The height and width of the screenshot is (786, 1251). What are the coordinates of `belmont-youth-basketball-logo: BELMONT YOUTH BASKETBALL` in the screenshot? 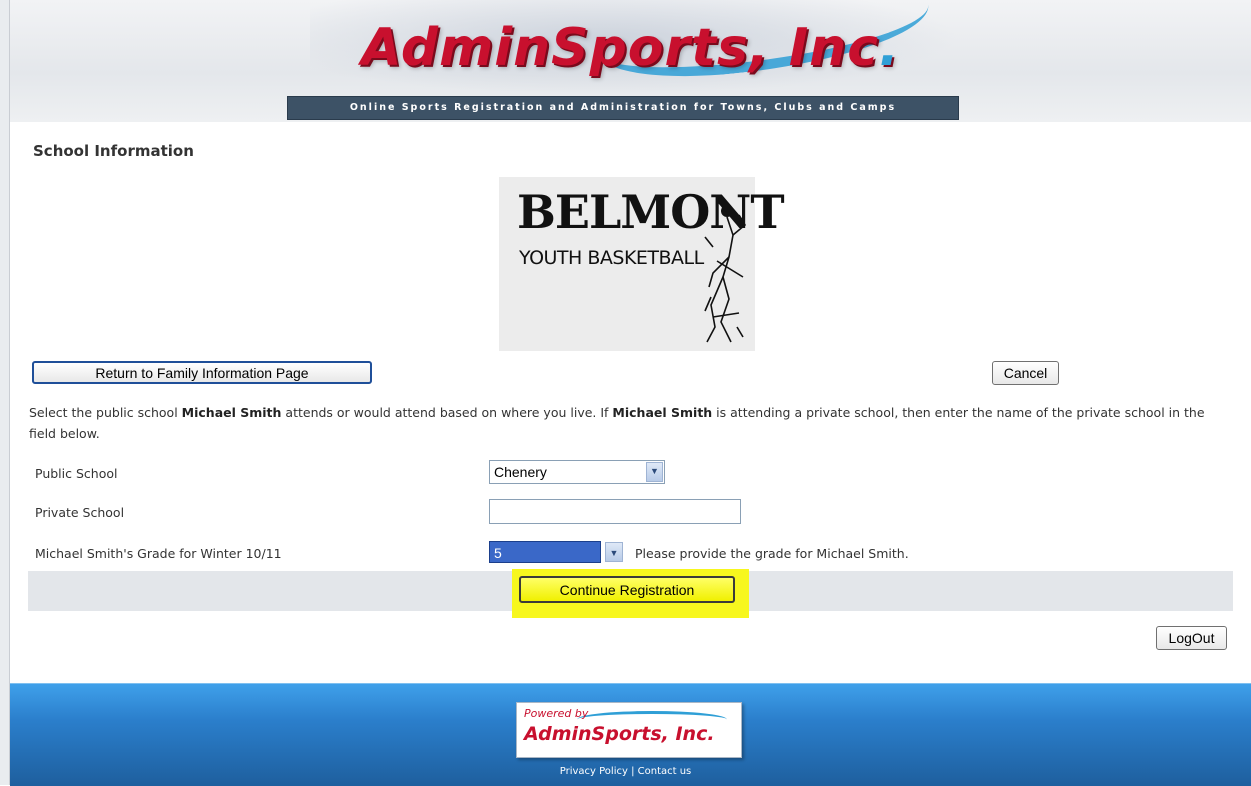 It's located at (642, 264).